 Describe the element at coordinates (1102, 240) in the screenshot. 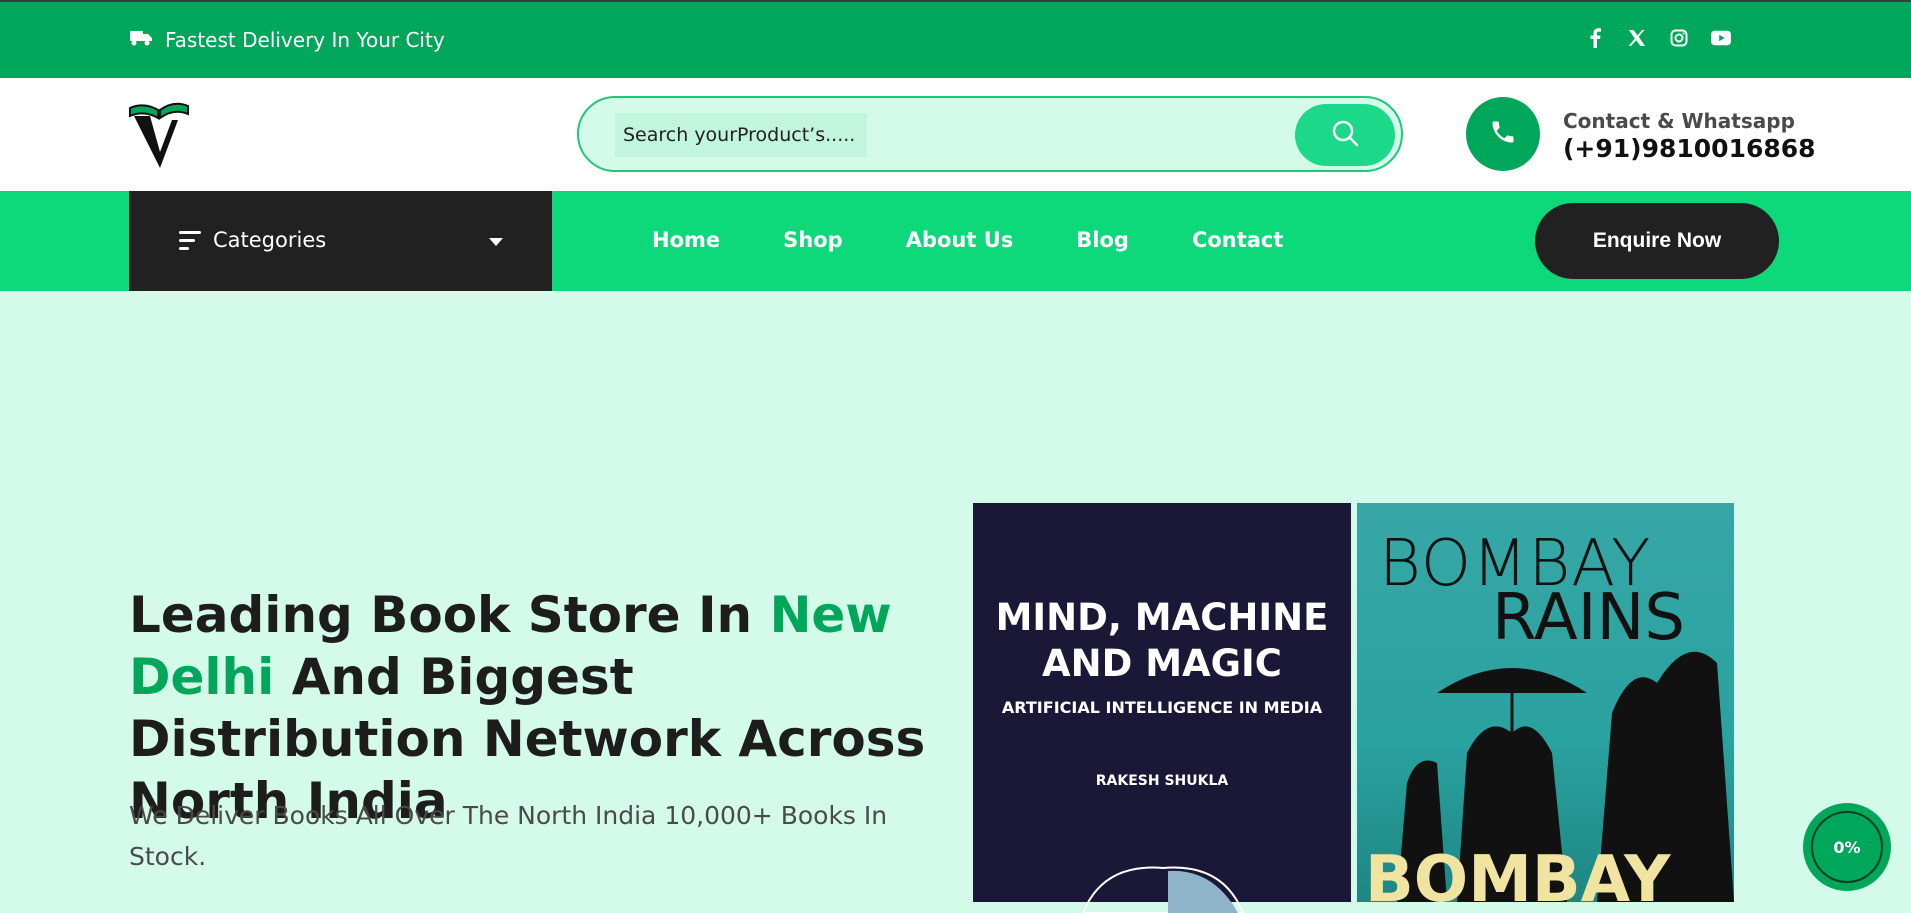

I see `nav-blog: Blog` at that location.